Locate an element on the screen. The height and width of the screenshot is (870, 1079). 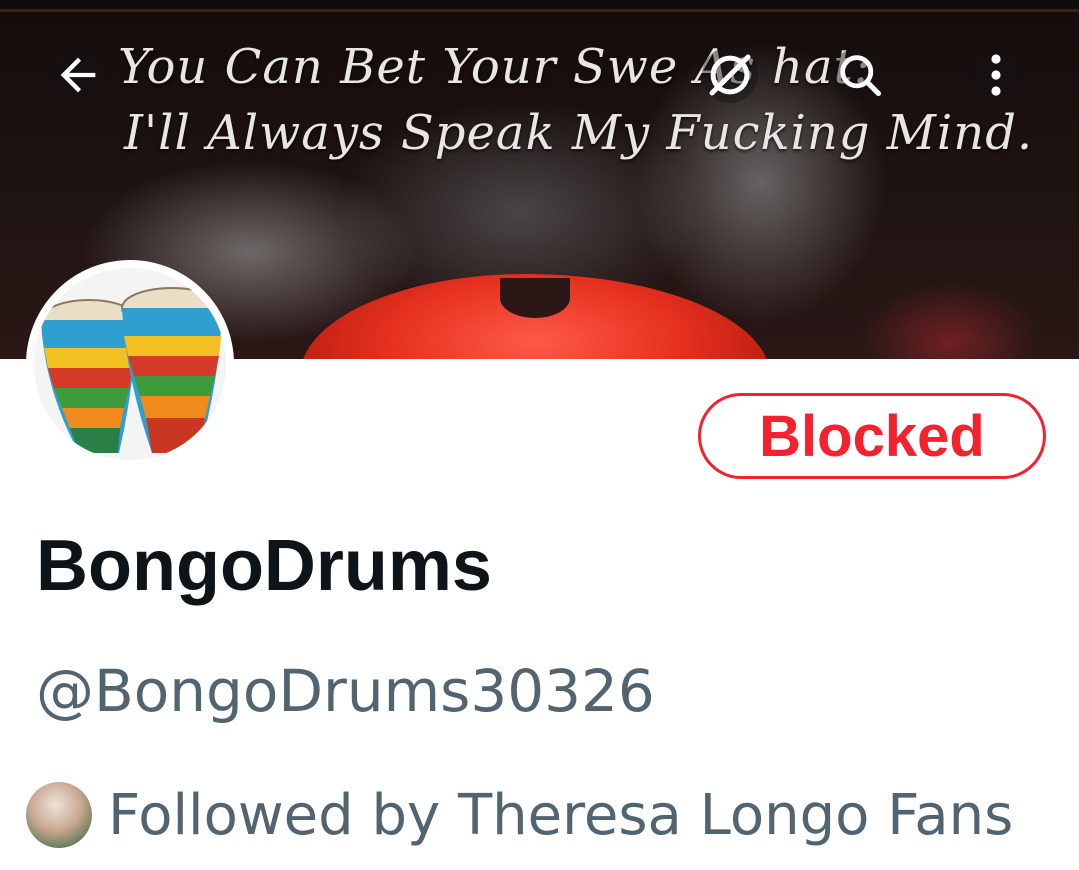
status-strip is located at coordinates (539, 6).